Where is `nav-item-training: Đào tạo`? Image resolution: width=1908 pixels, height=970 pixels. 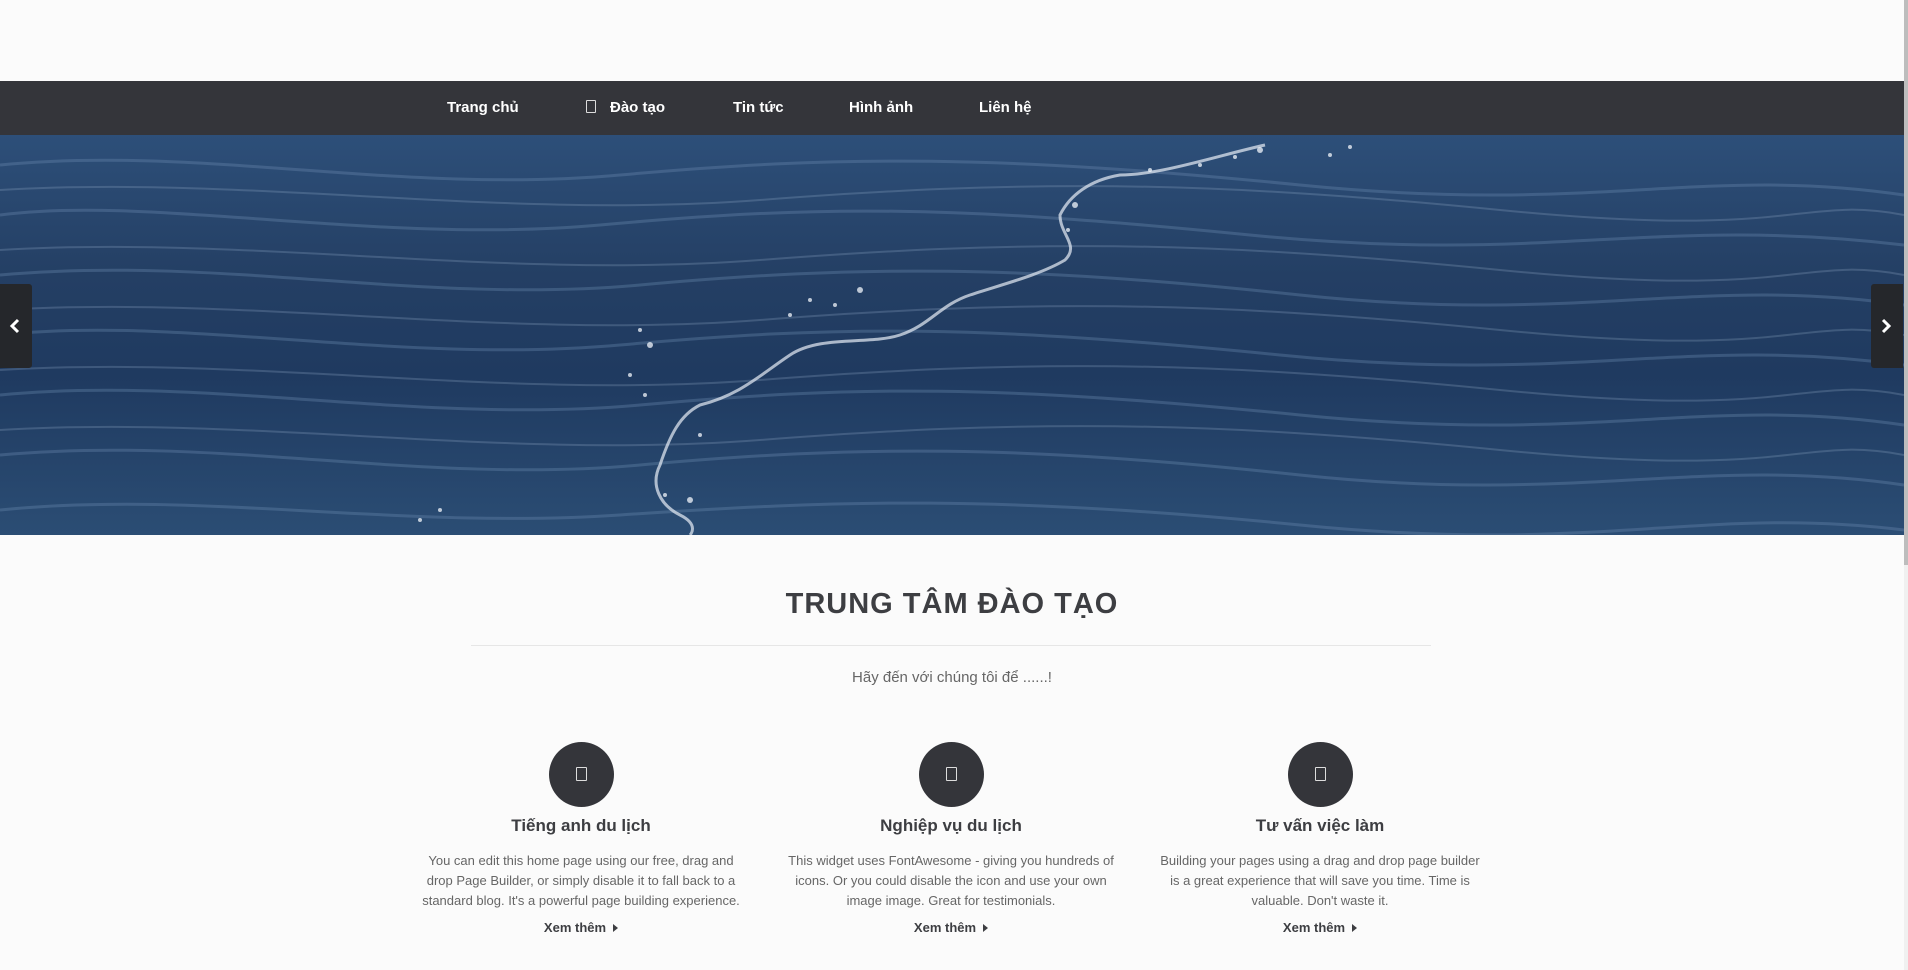
nav-item-training: Đào tạo is located at coordinates (625, 108).